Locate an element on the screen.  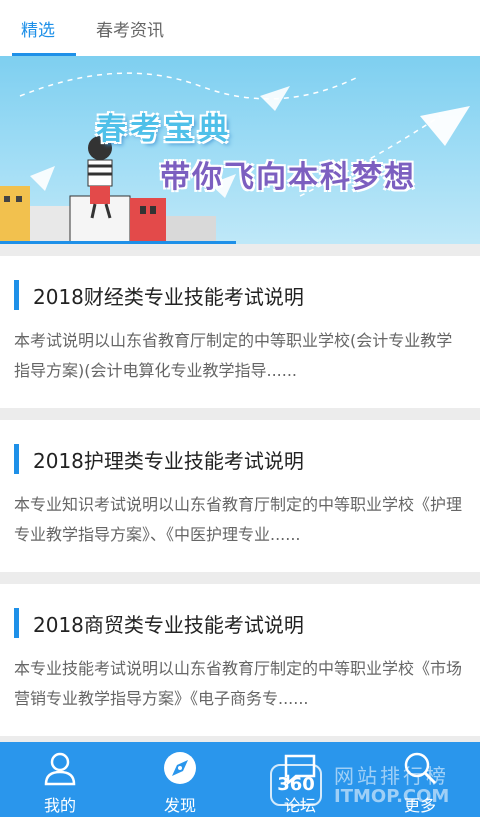
user-icon is located at coordinates (60, 769).